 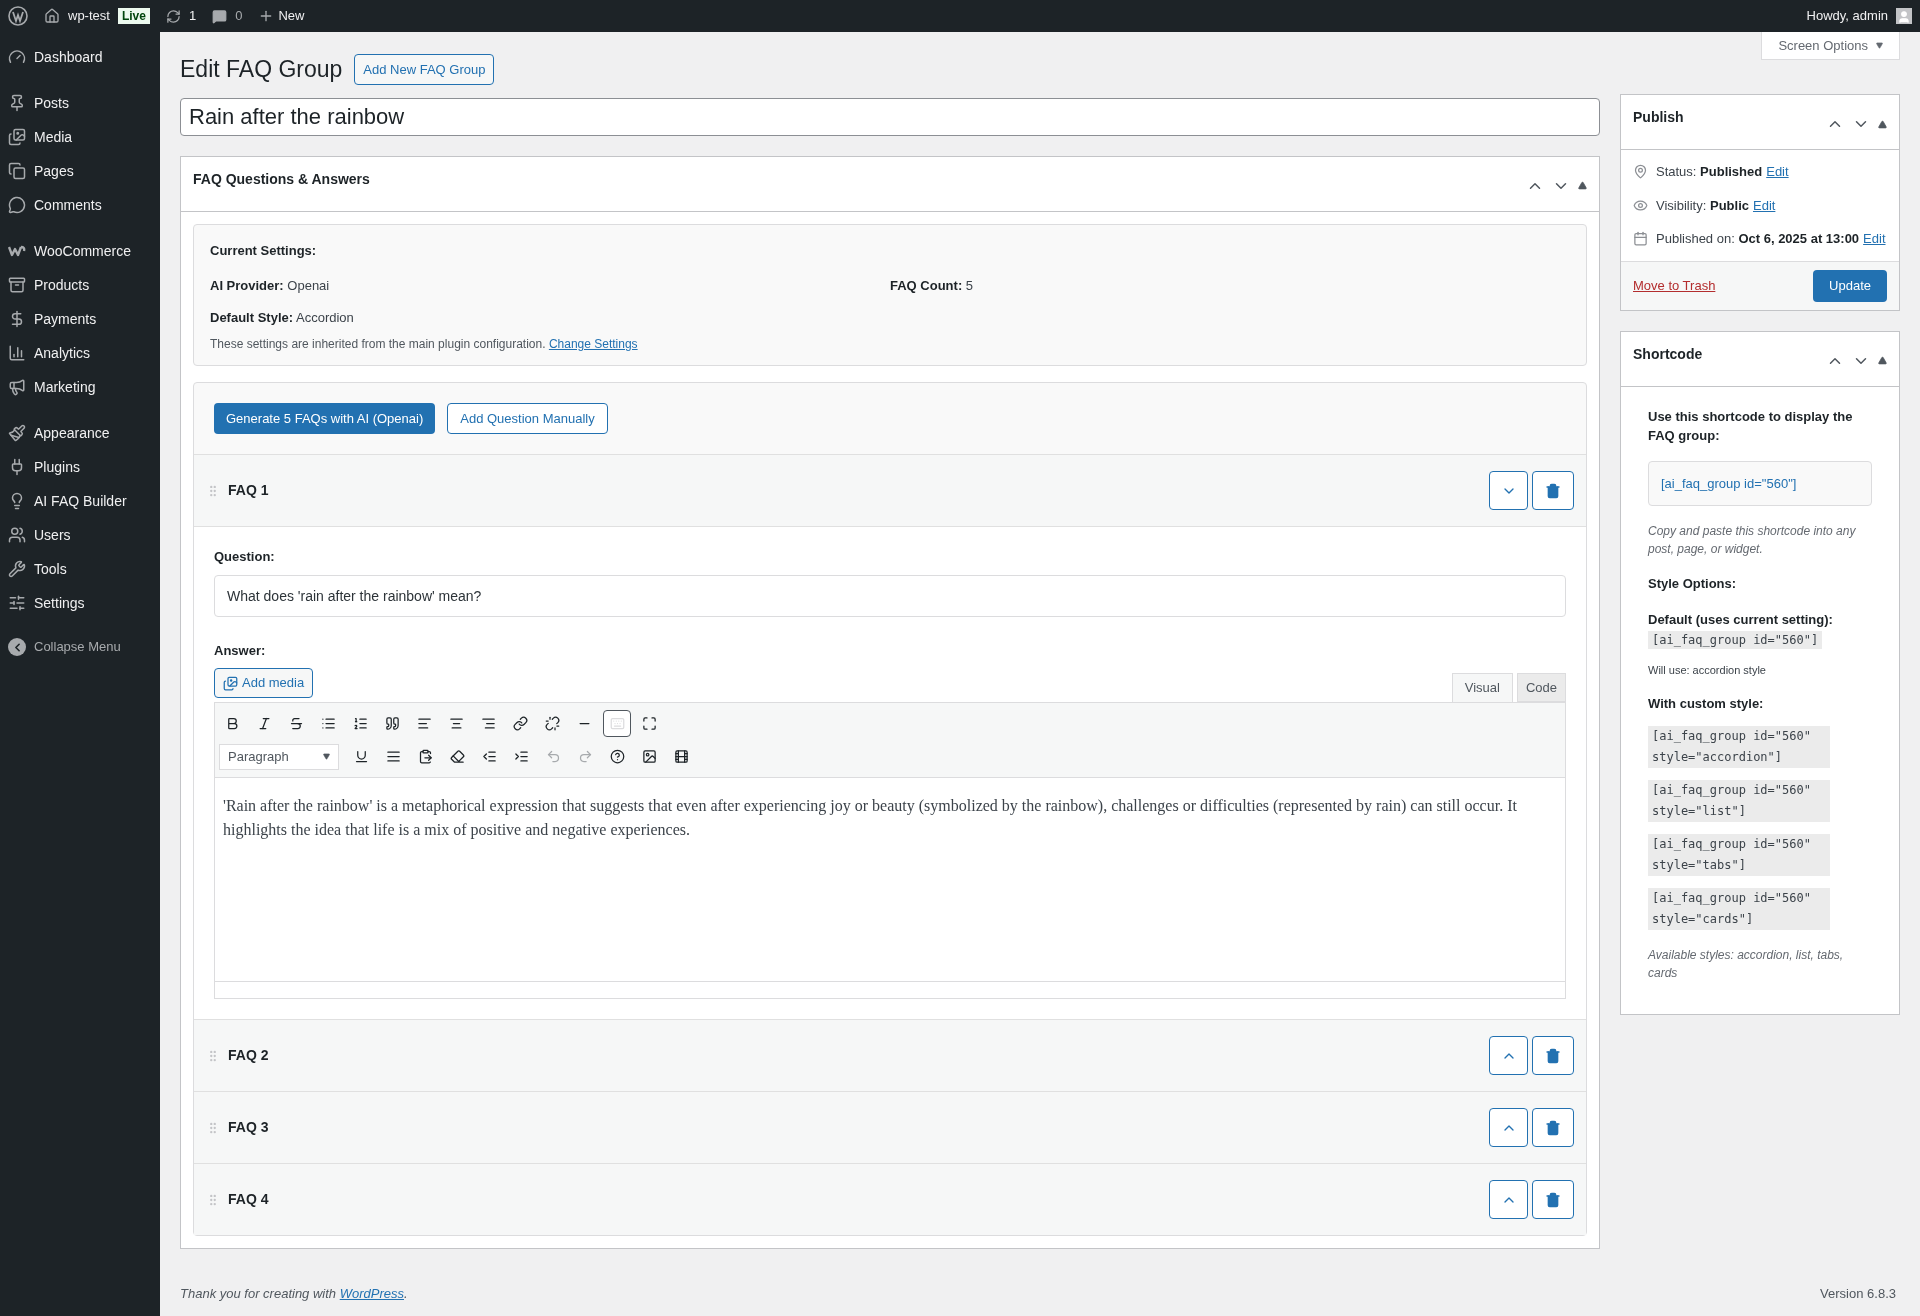 I want to click on menu-item: Media, so click(x=80, y=137).